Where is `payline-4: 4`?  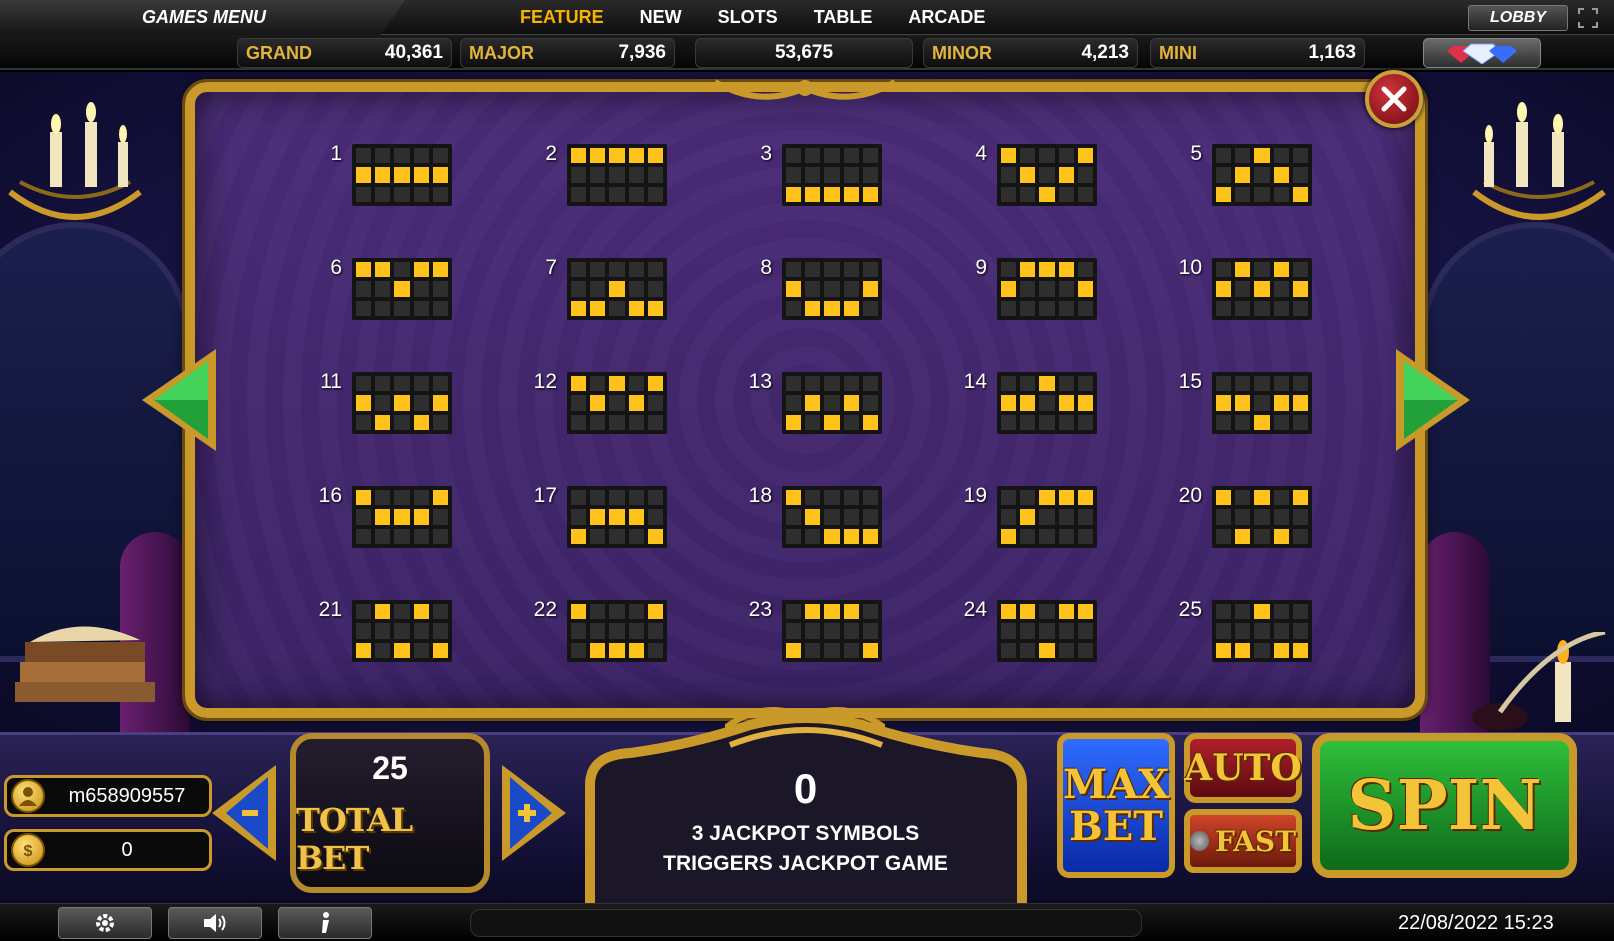
payline-4: 4 is located at coordinates (1016, 177).